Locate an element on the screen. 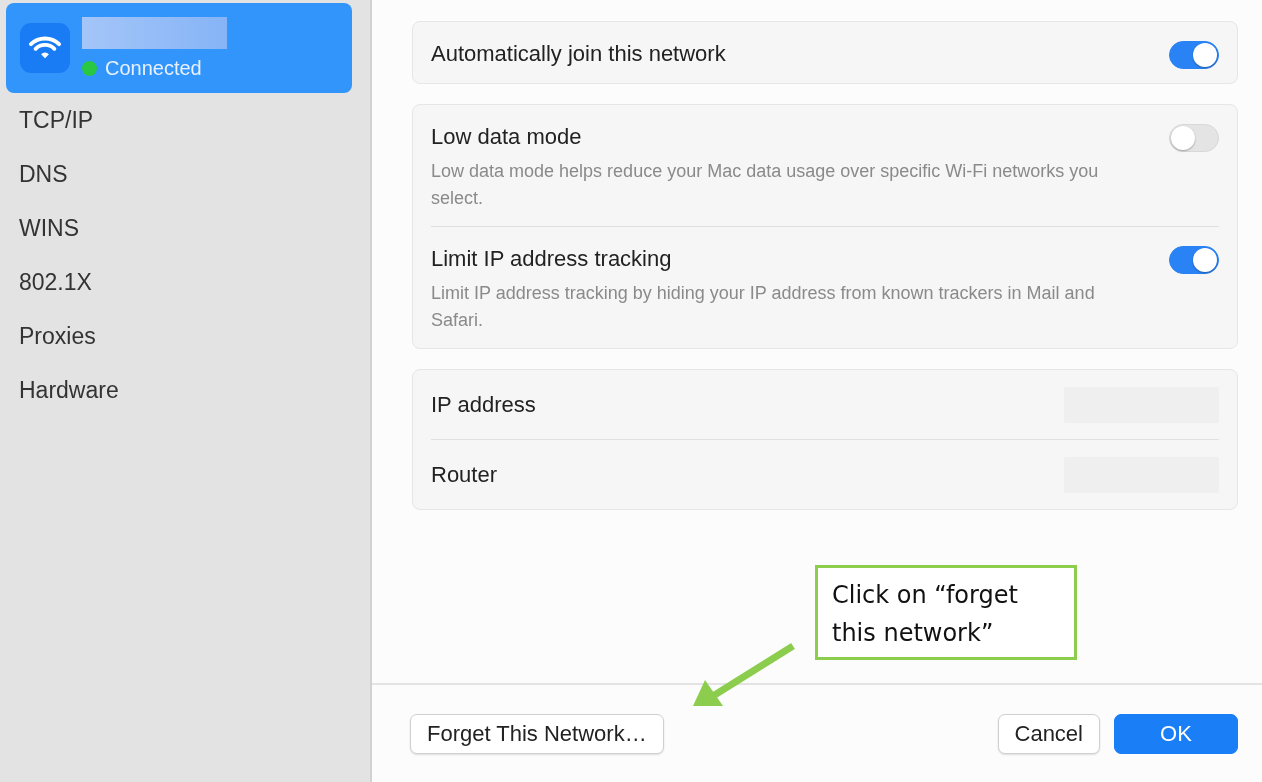 Image resolution: width=1262 pixels, height=782 pixels. status-label: Connected is located at coordinates (153, 68).